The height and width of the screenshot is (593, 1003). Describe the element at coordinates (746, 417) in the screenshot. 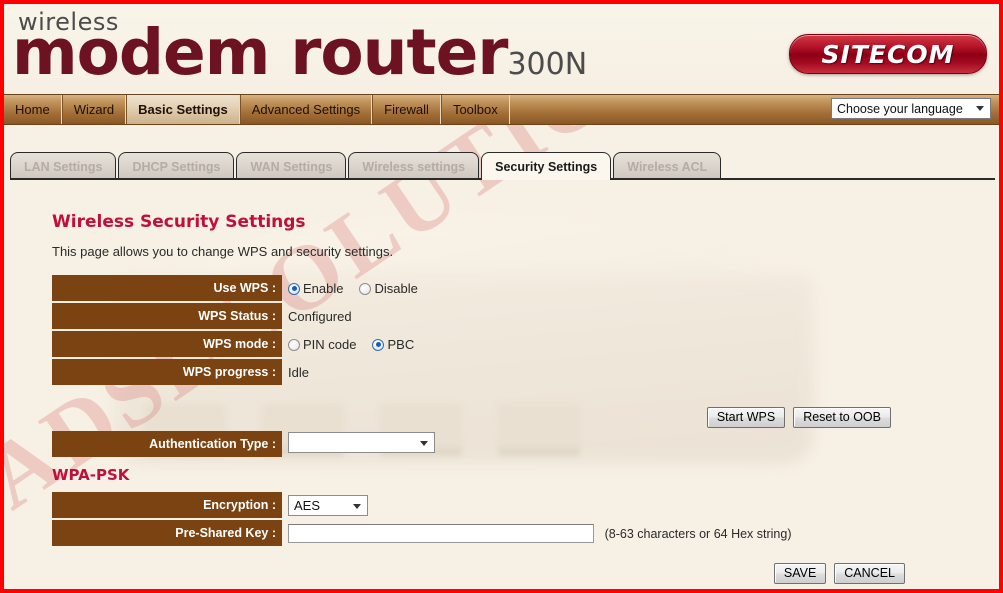

I see `start-wps-button: Start WPS` at that location.